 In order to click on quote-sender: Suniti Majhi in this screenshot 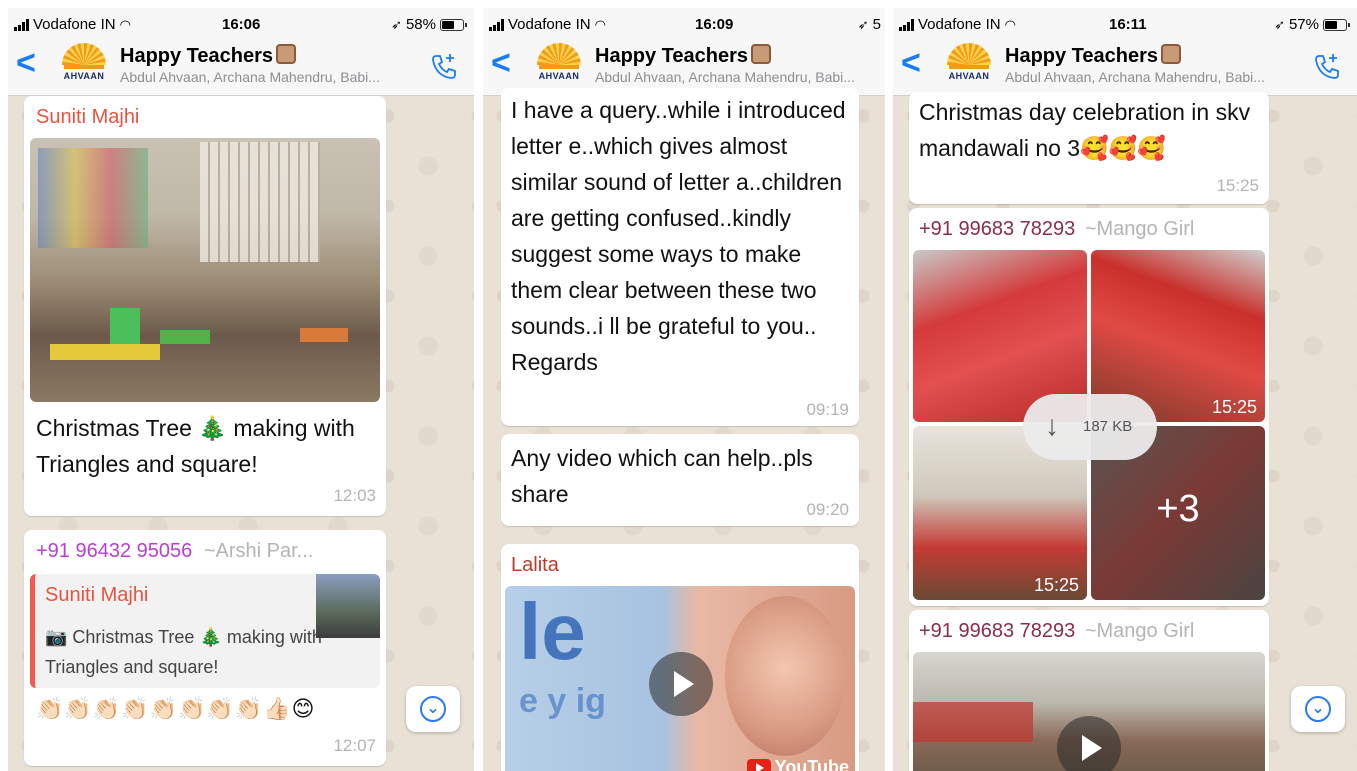, I will do `click(97, 595)`.